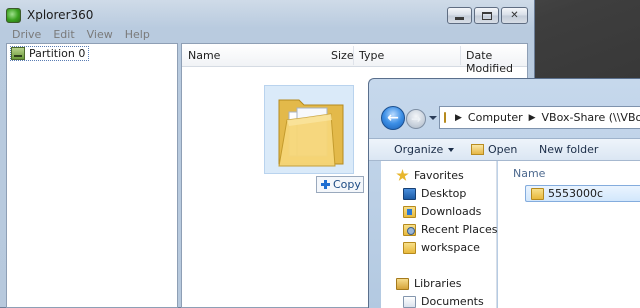  I want to click on copy-tooltip: Copy, so click(340, 184).